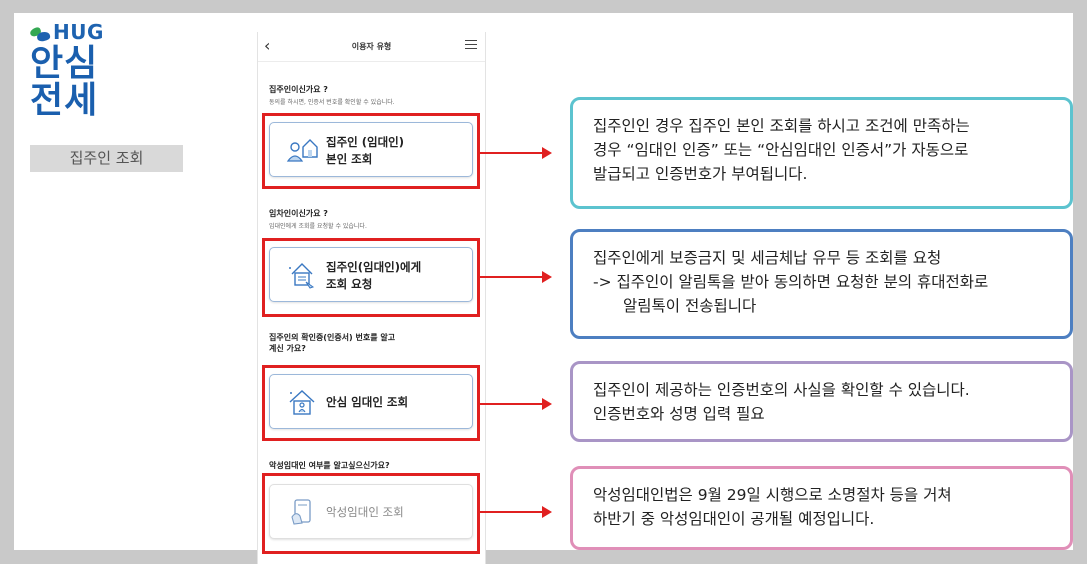 Image resolution: width=1087 pixels, height=564 pixels. I want to click on hug-logo-icon, so click(40, 34).